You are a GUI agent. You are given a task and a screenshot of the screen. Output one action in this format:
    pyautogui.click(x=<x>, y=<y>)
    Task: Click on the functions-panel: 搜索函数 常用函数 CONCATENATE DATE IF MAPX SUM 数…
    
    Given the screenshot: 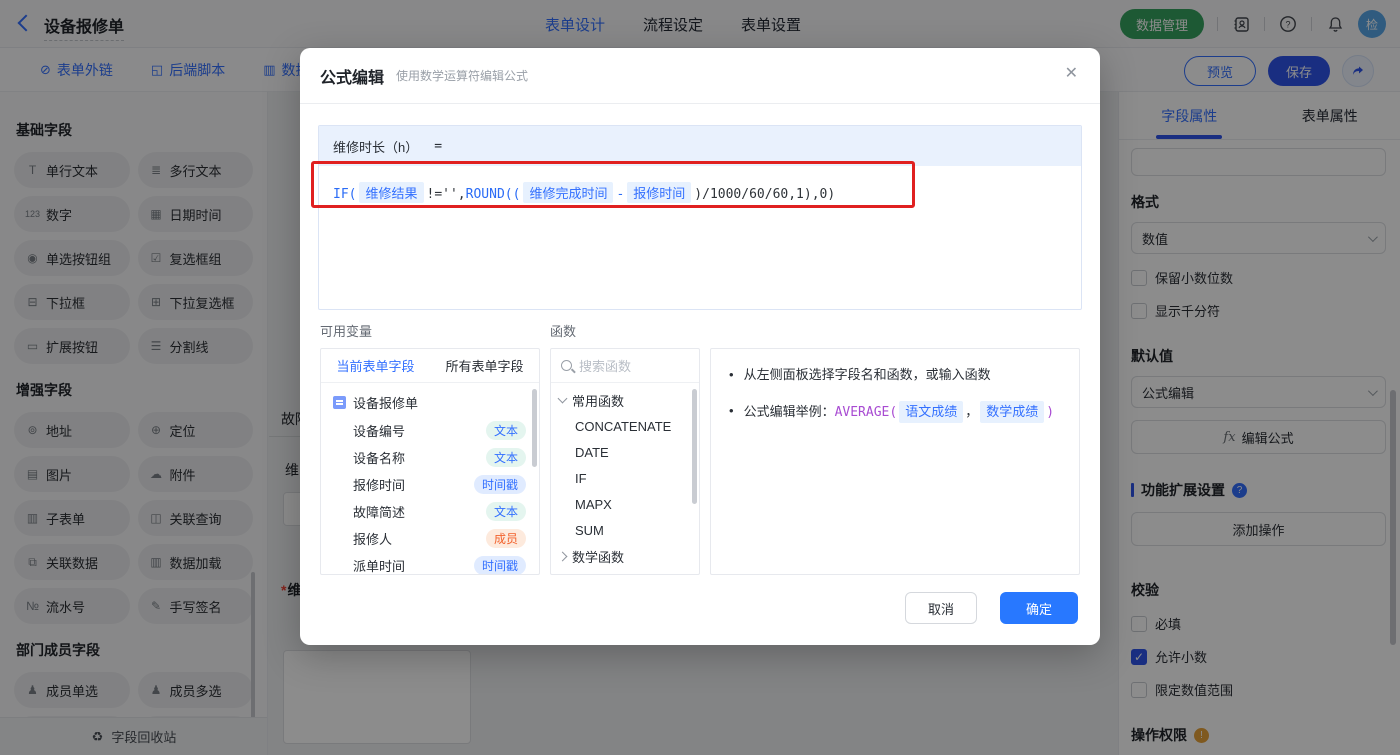 What is the action you would take?
    pyautogui.click(x=625, y=461)
    